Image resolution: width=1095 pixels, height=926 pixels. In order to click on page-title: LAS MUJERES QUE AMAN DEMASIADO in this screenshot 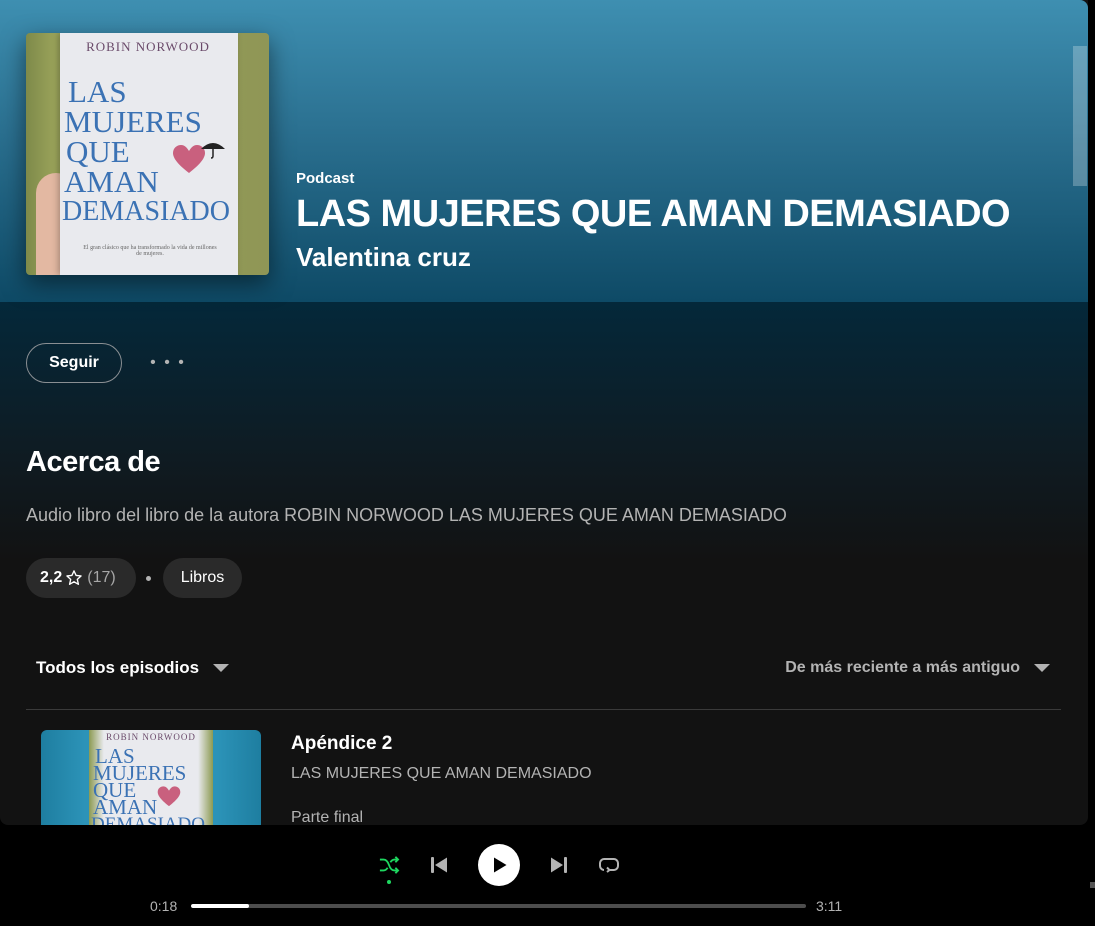, I will do `click(653, 214)`.